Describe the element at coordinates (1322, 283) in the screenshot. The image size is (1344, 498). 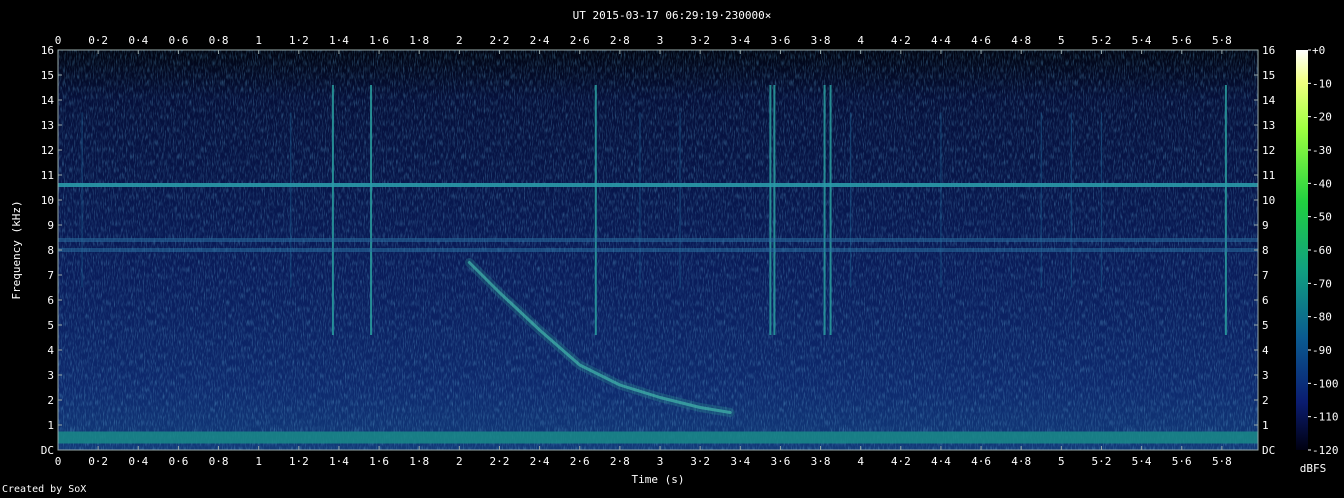
I see `colorbar-tick-label: -70` at that location.